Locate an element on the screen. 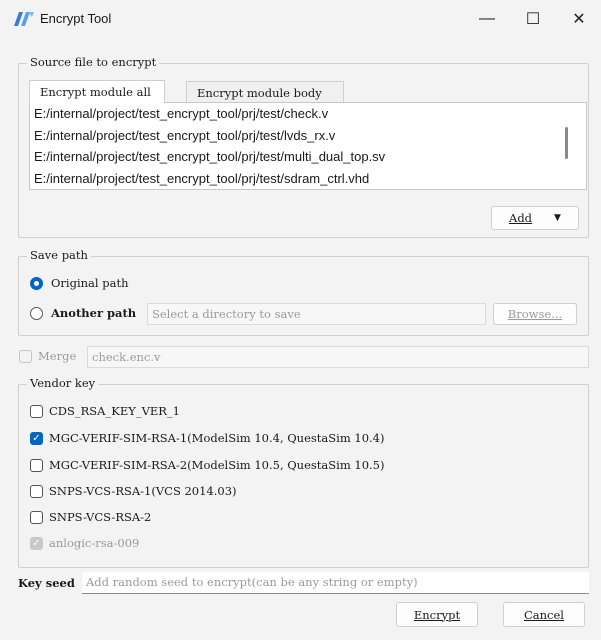  cancel-button: Cancel is located at coordinates (544, 614).